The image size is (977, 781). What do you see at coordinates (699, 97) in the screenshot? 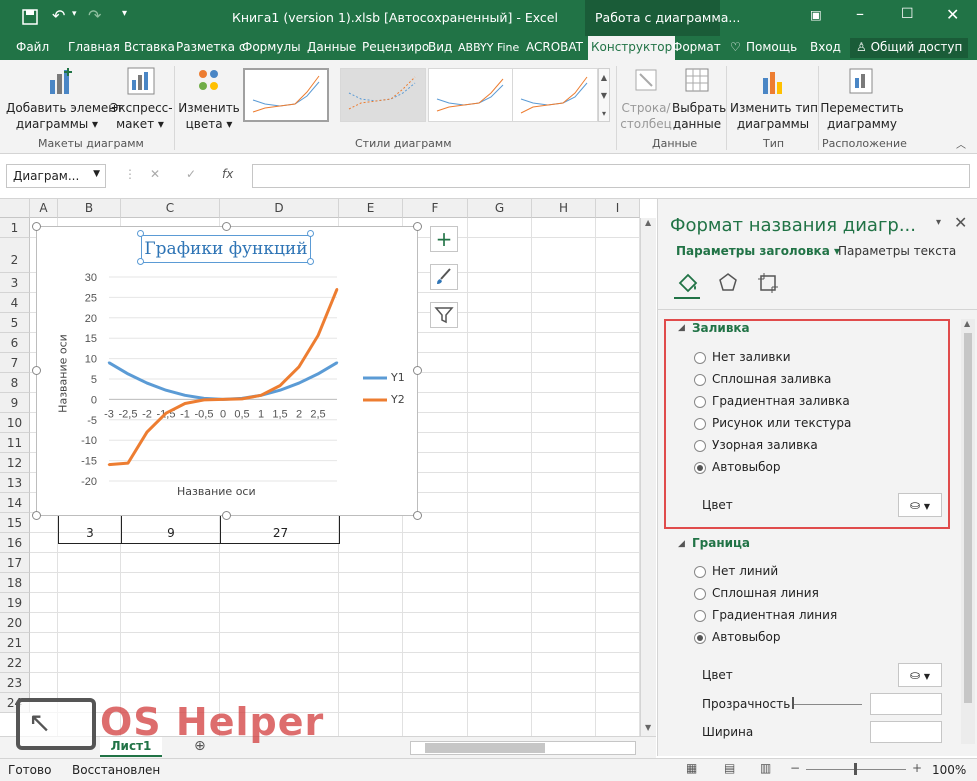
I see `select-data-button: Выбрать данные` at bounding box center [699, 97].